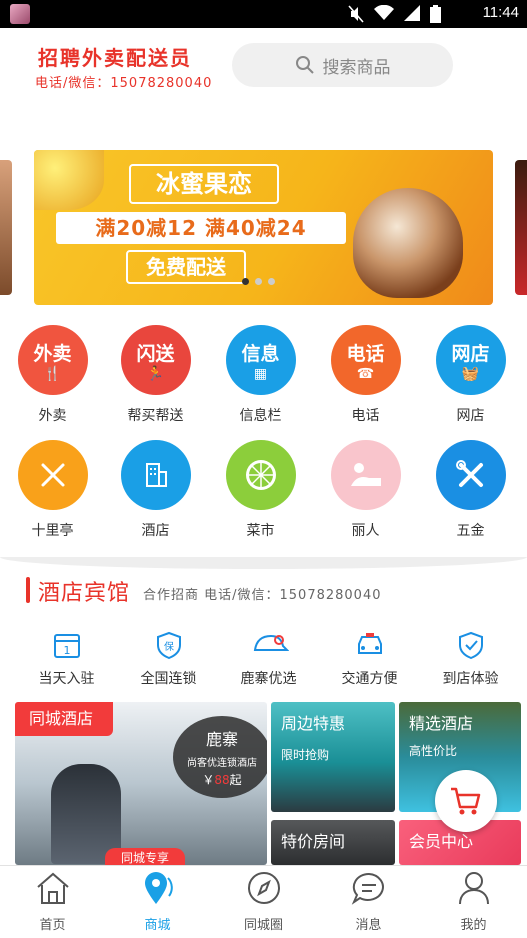  I want to click on bottom-tab-bar: 首页 商城 同城圈 消息 我的, so click(263, 901).